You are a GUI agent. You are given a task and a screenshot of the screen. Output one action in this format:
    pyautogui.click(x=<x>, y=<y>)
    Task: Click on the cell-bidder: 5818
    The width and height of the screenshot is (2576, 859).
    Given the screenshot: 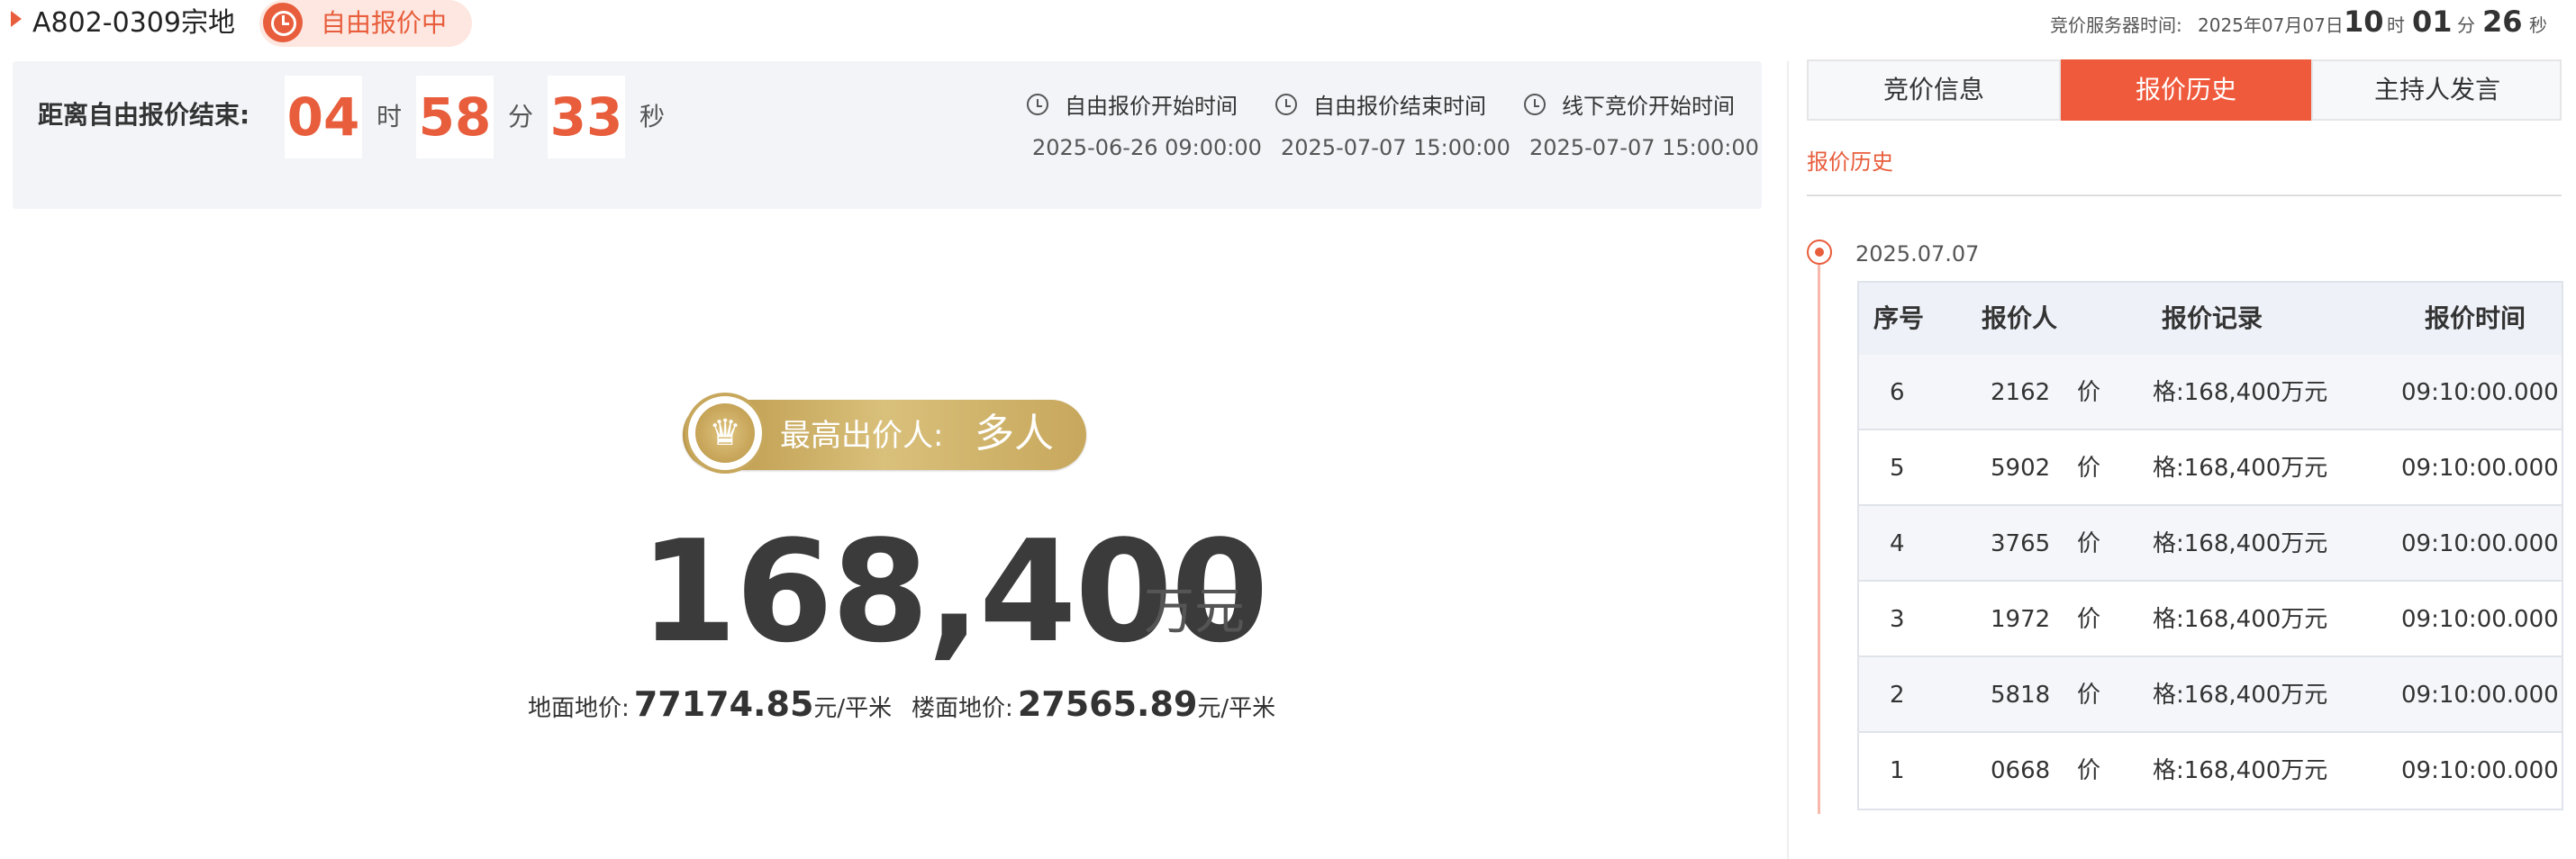 What is the action you would take?
    pyautogui.click(x=2021, y=695)
    